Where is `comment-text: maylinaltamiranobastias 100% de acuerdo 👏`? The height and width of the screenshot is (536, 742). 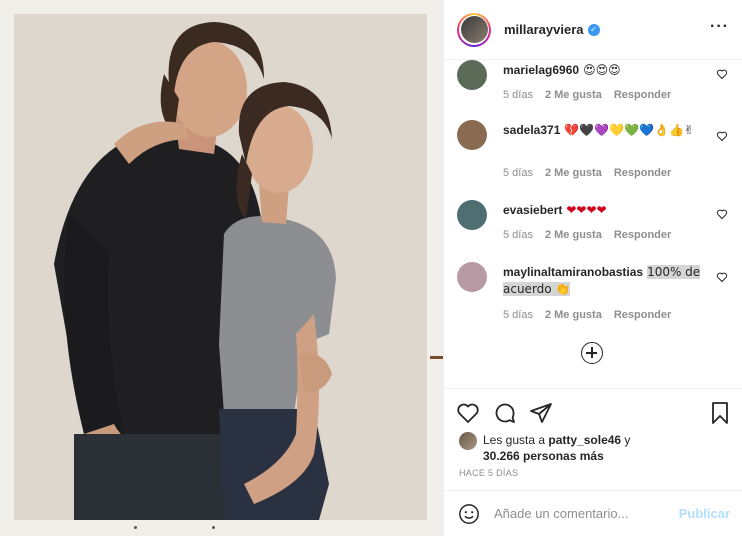
comment-text: maylinaltamiranobastias 100% de acuerdo 👏 is located at coordinates (608, 281).